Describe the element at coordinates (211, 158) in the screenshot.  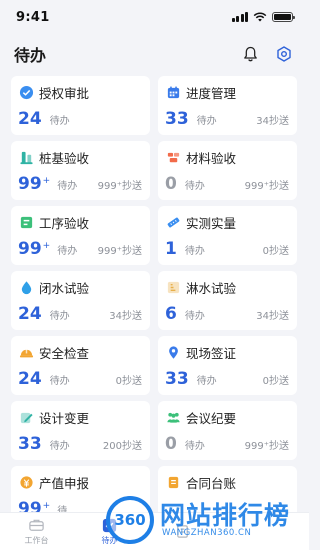
I see `card-title: 材料验收` at that location.